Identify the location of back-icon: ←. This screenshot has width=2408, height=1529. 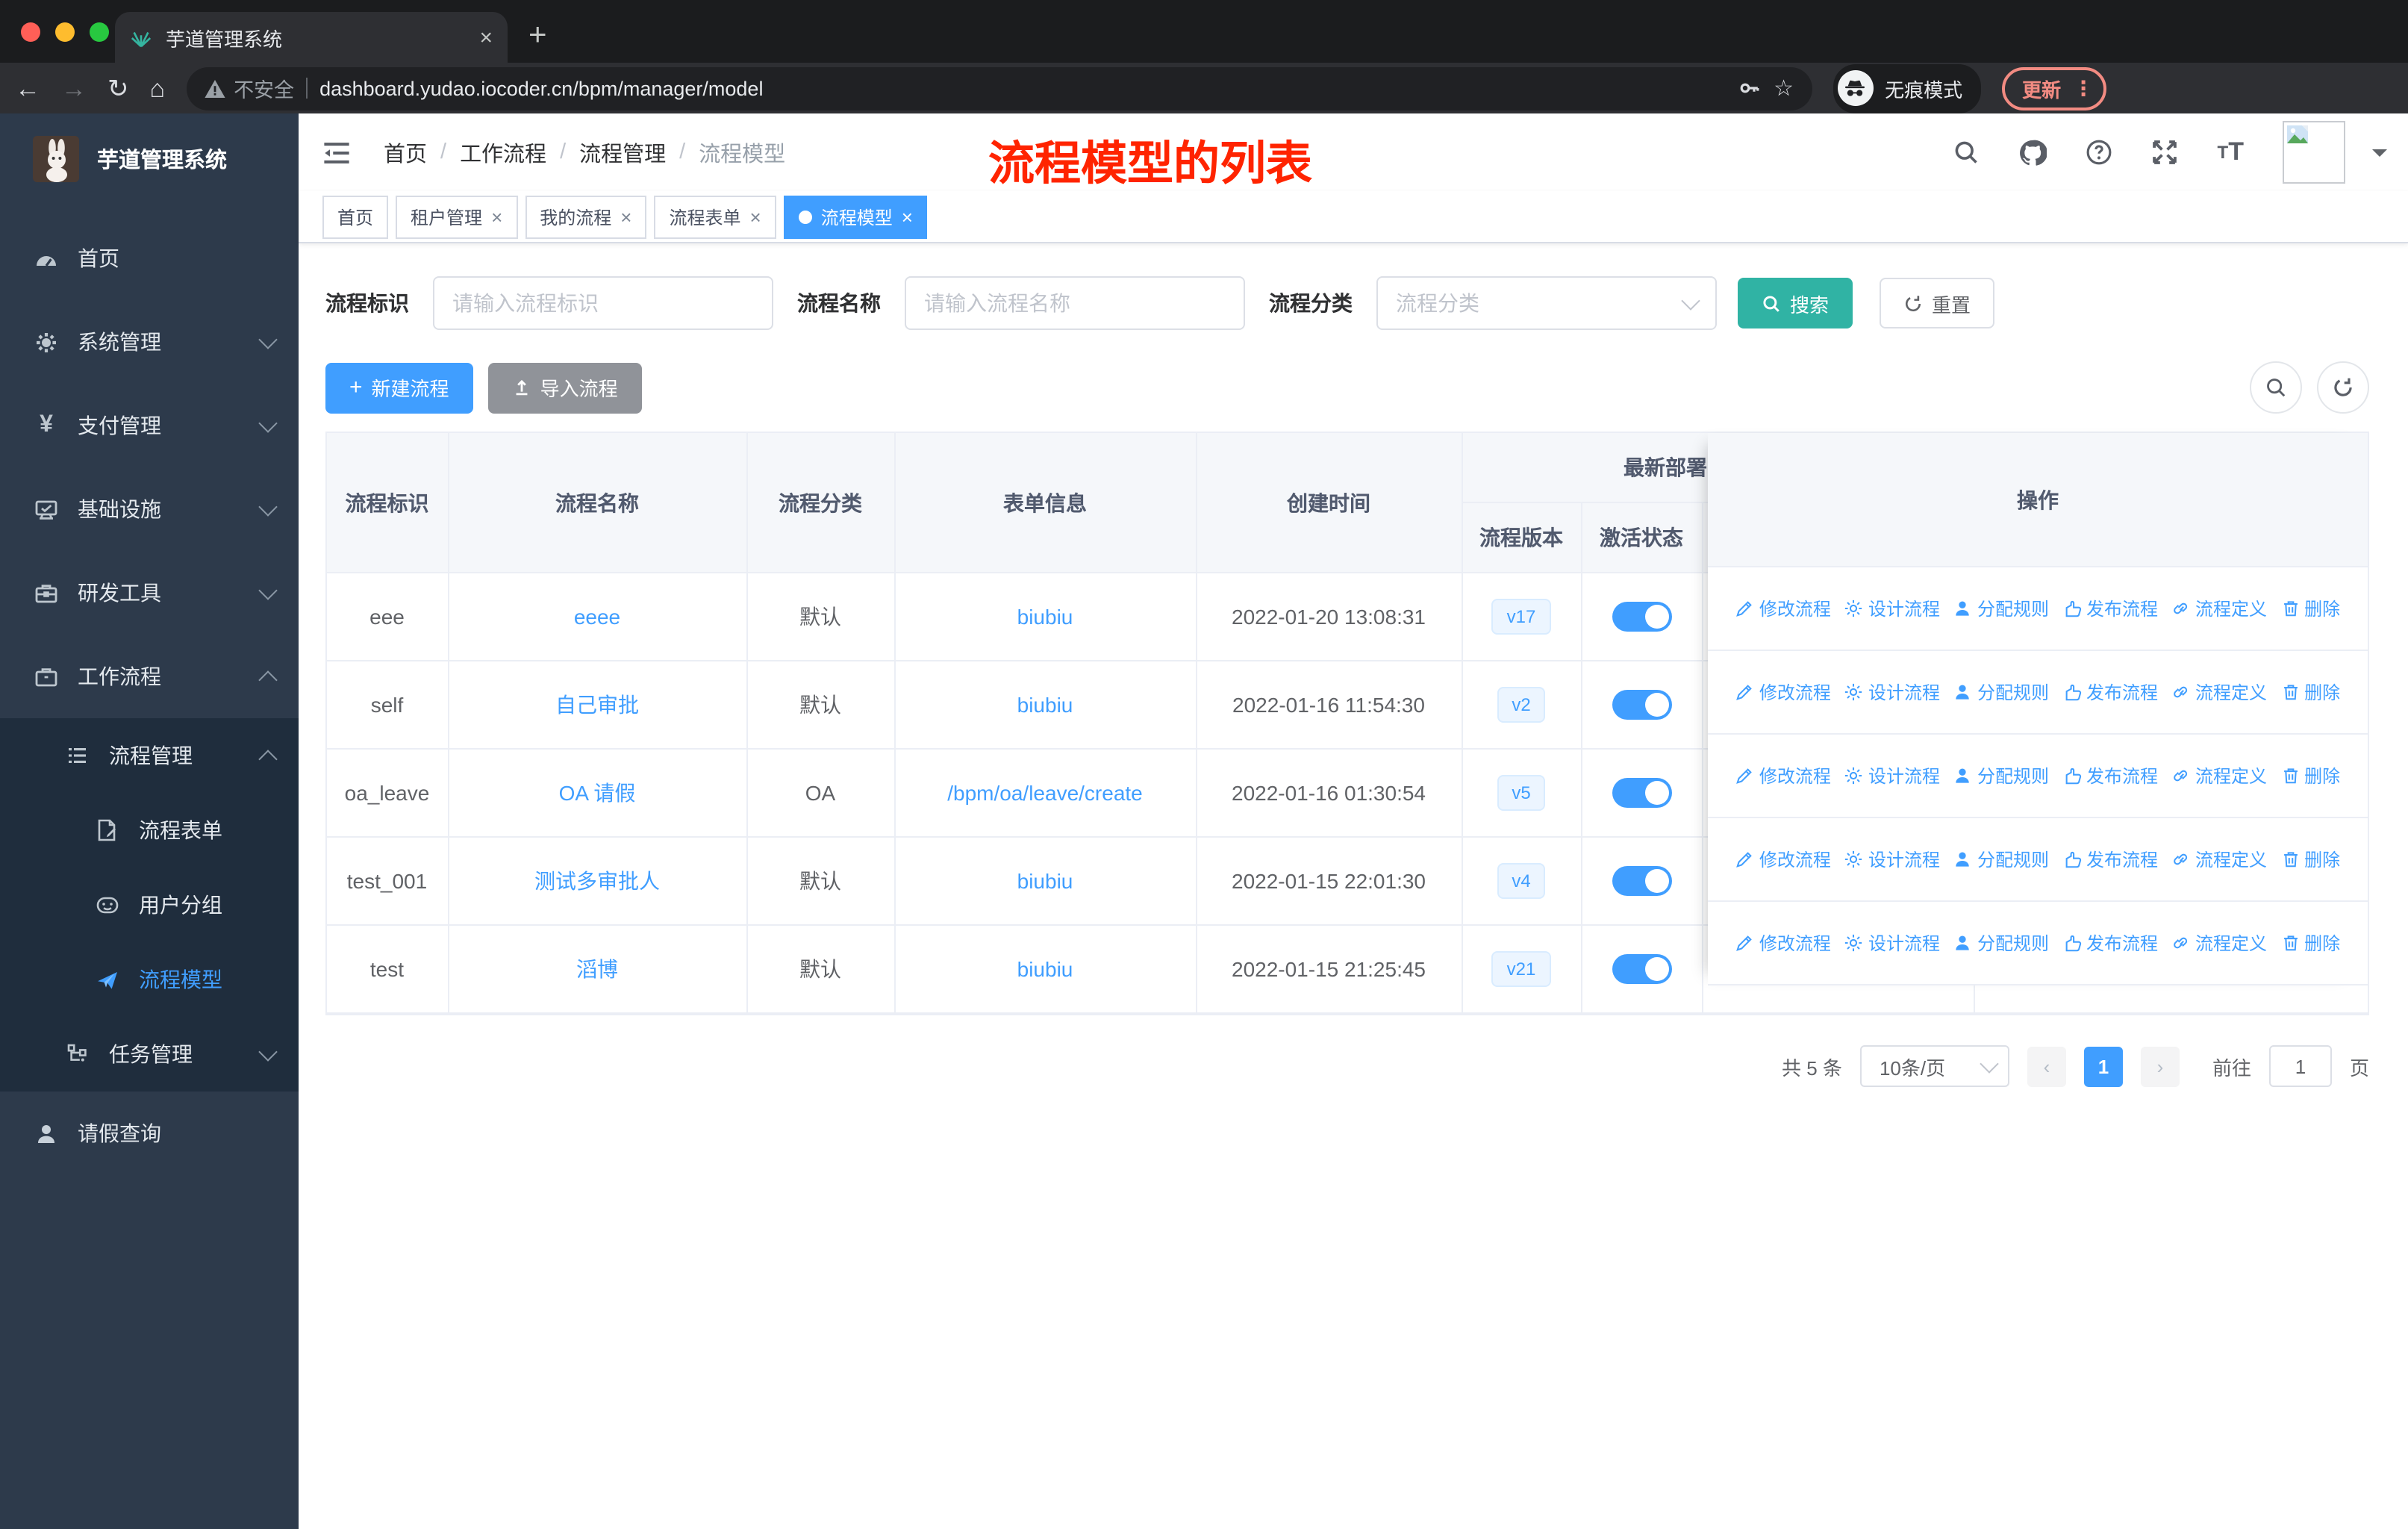
(27, 88).